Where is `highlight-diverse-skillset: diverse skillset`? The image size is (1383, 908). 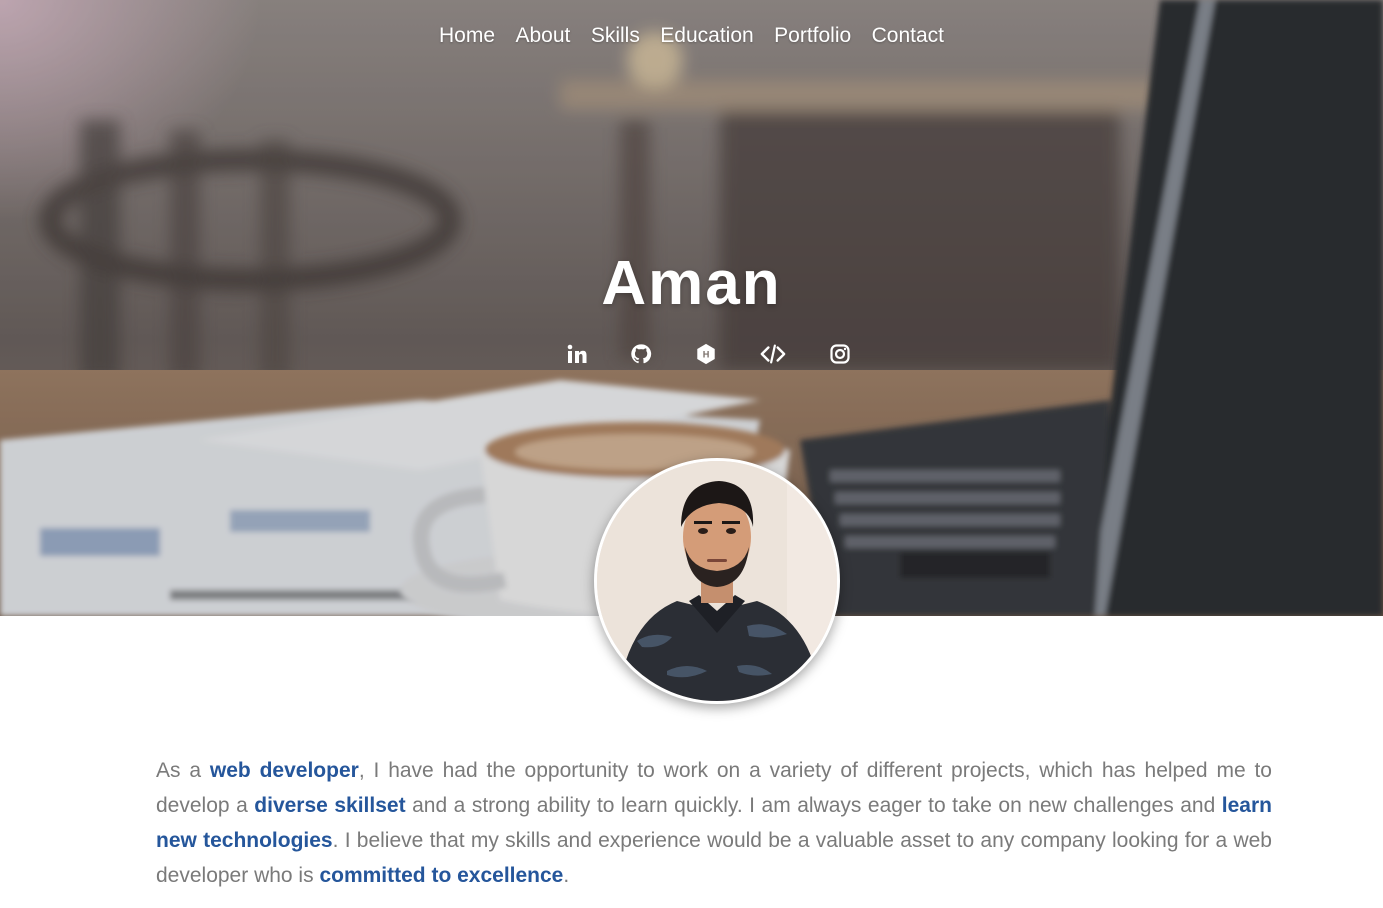 highlight-diverse-skillset: diverse skillset is located at coordinates (330, 805).